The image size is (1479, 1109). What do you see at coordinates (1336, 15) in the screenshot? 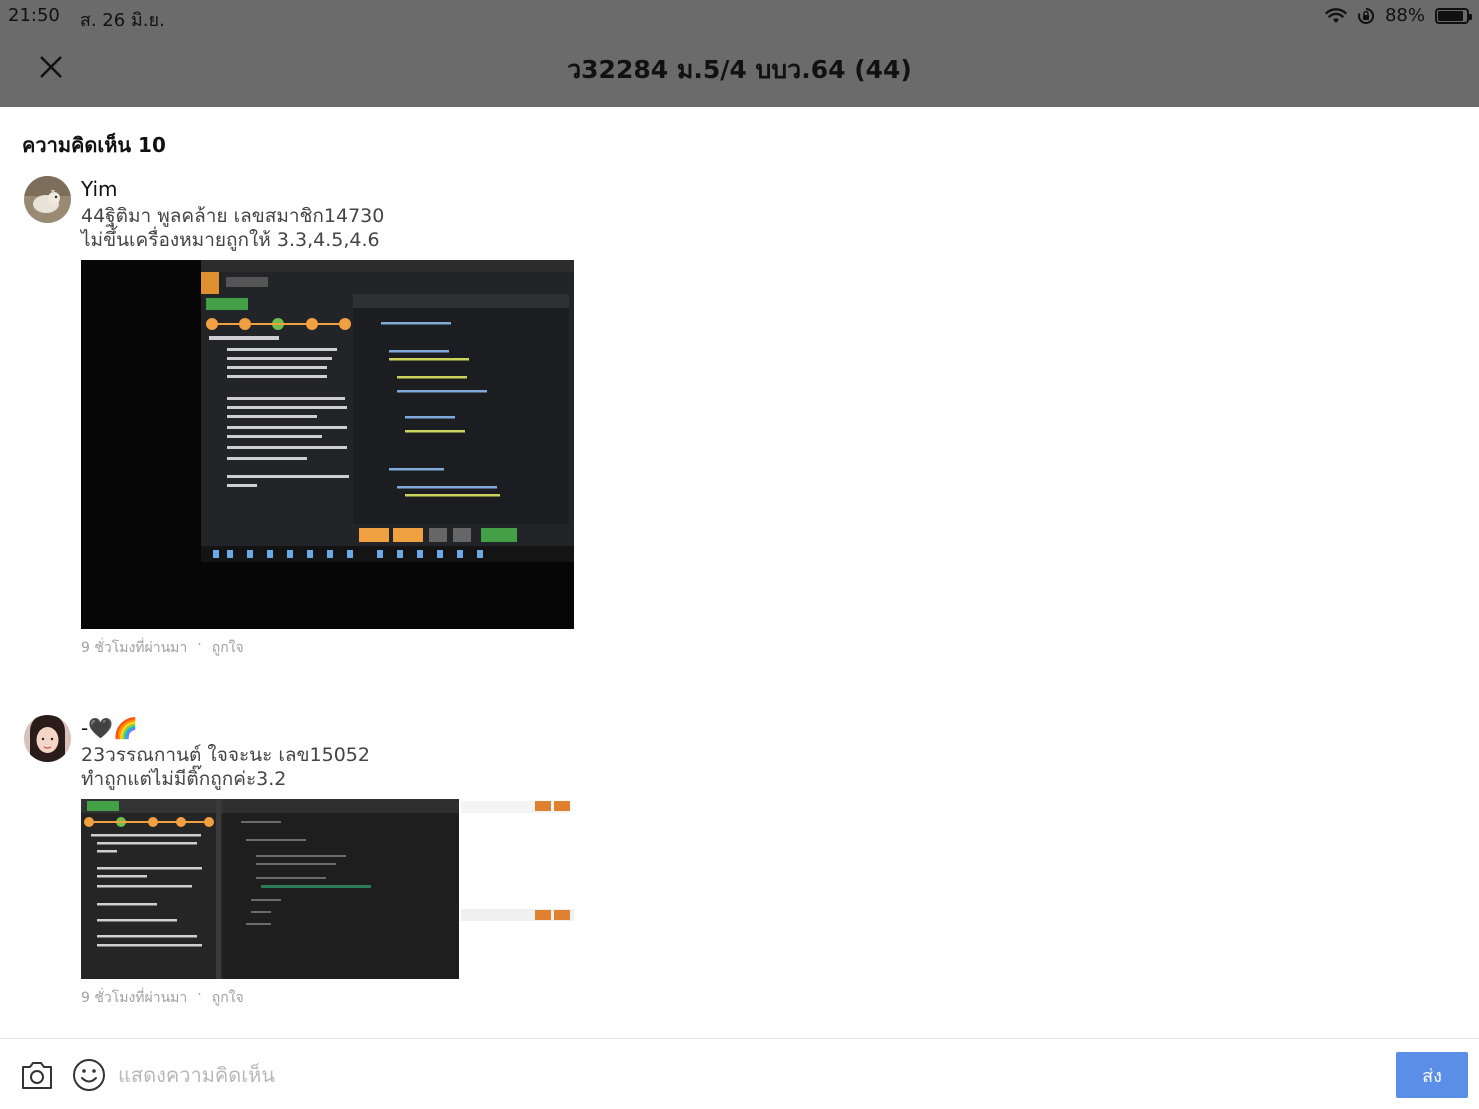
I see `wifi-icon` at bounding box center [1336, 15].